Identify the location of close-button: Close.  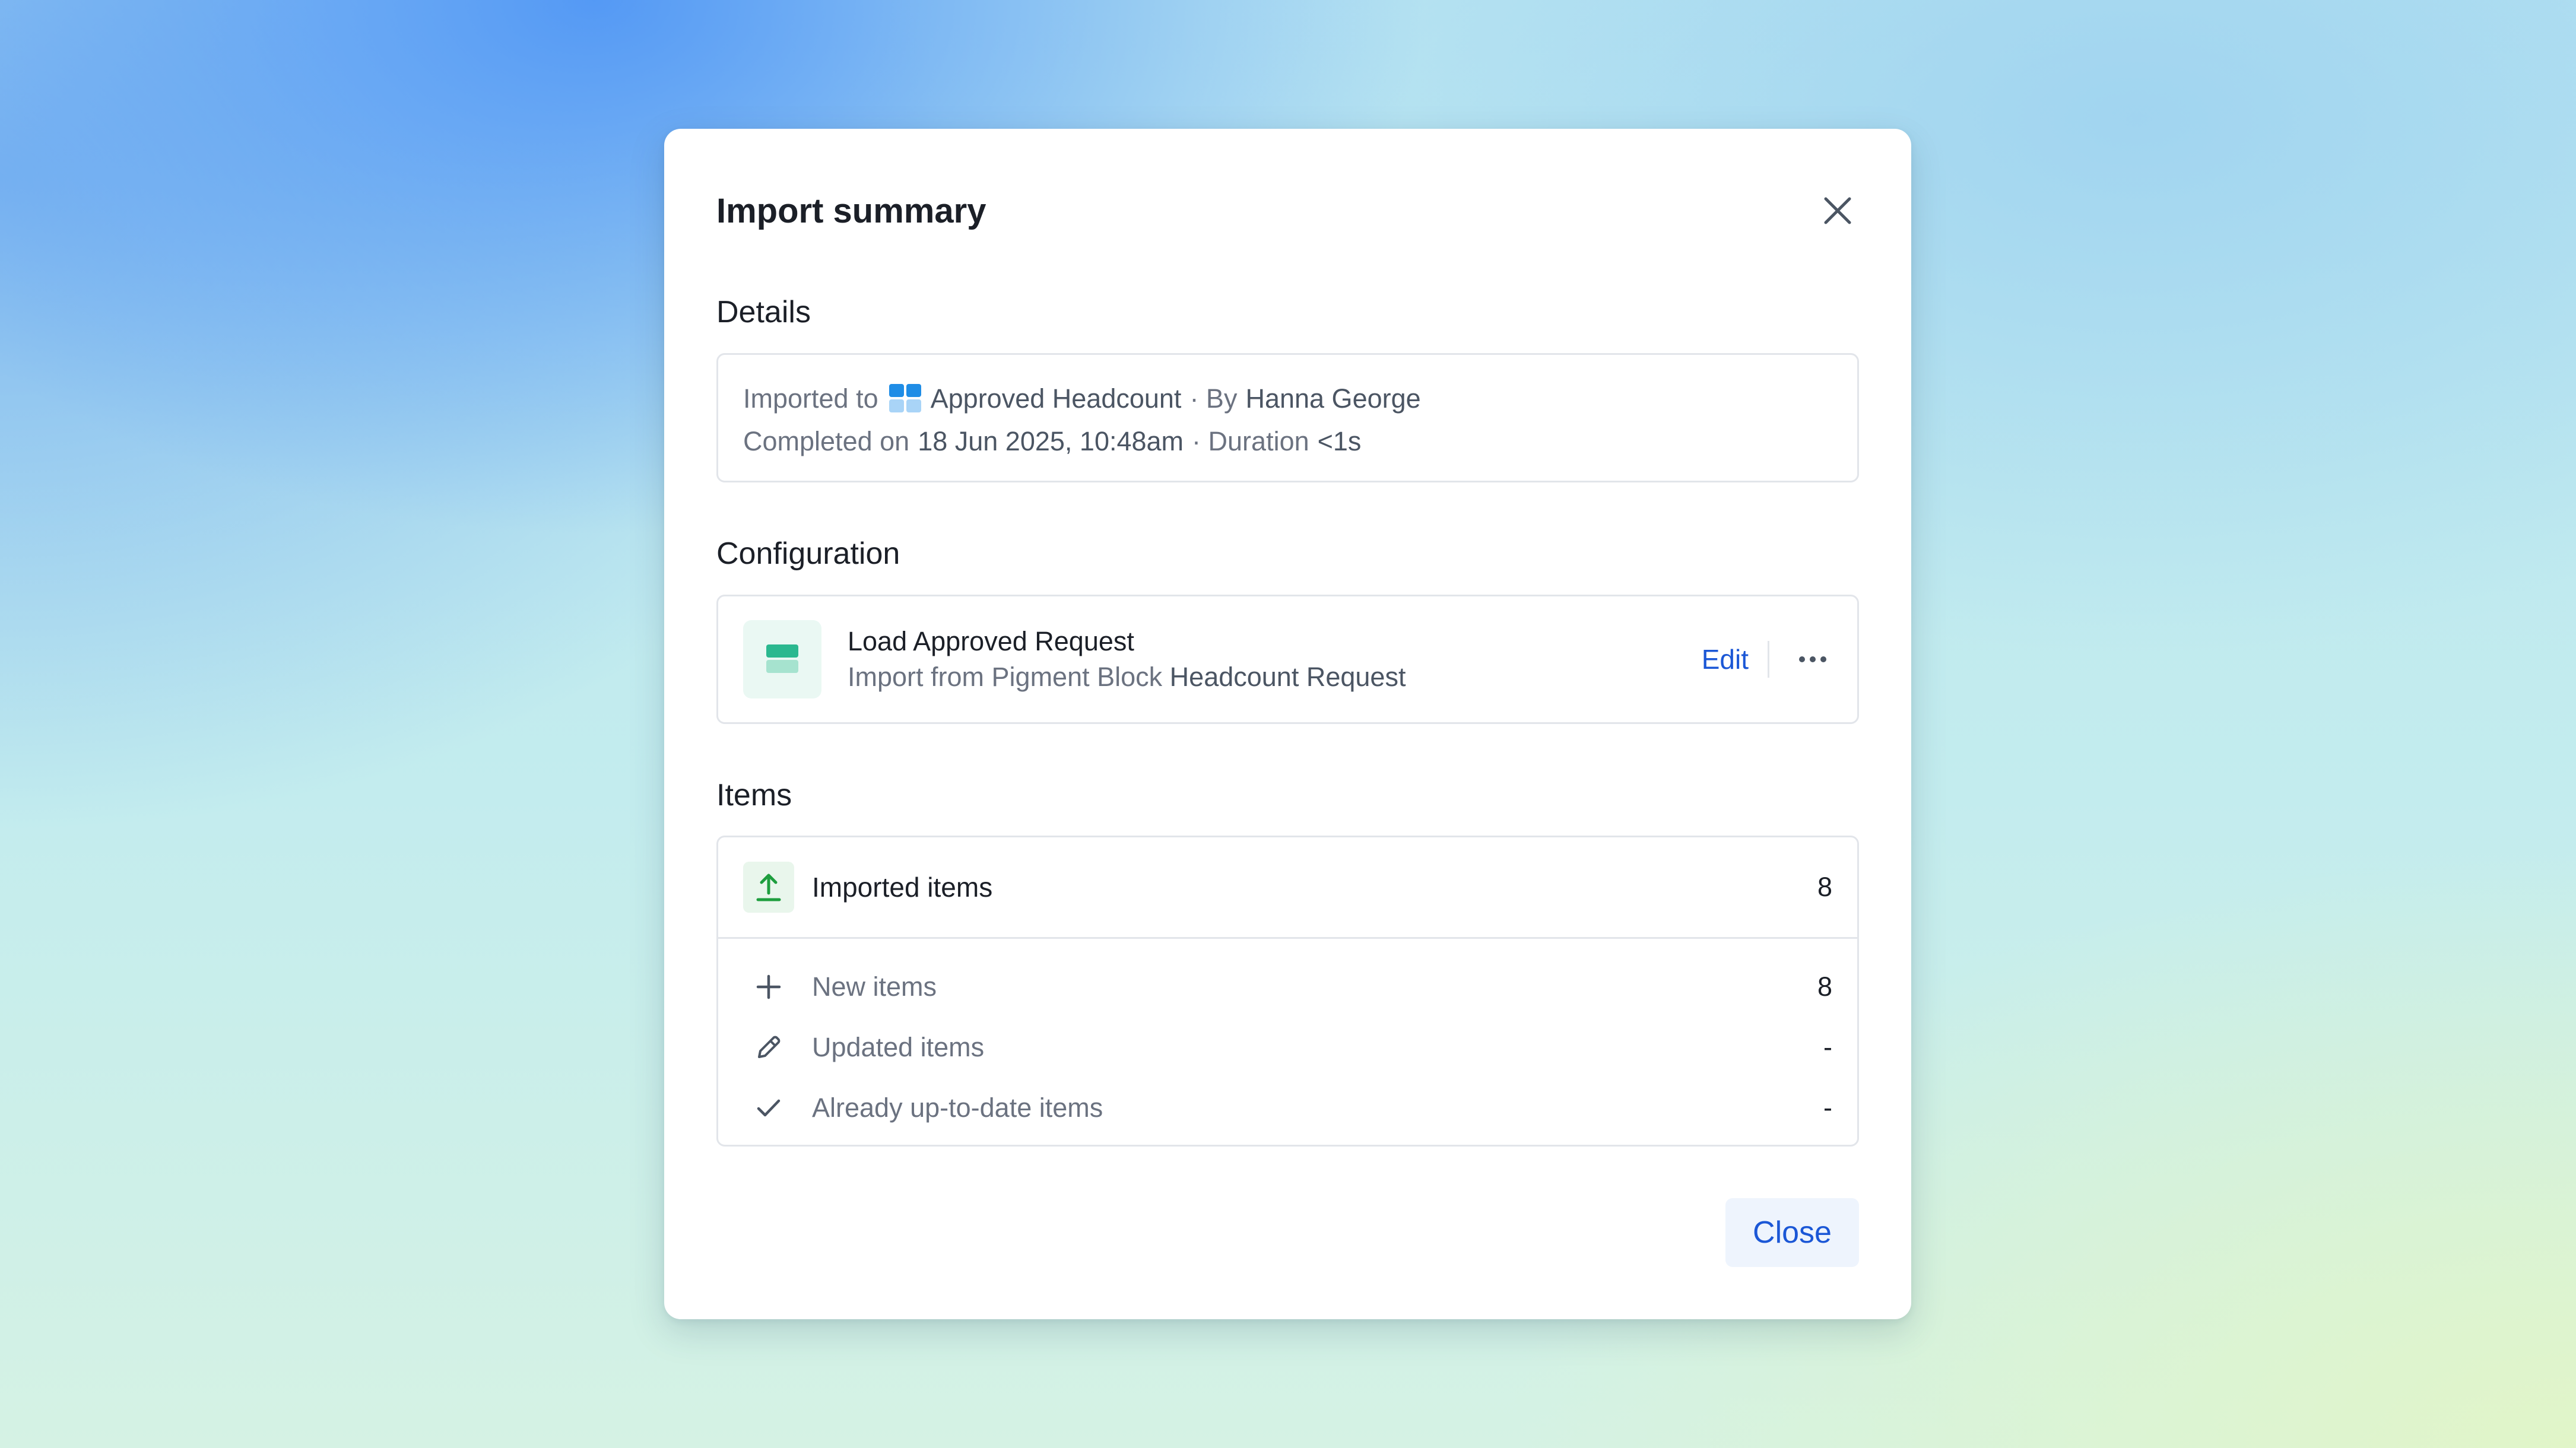
(1792, 1232).